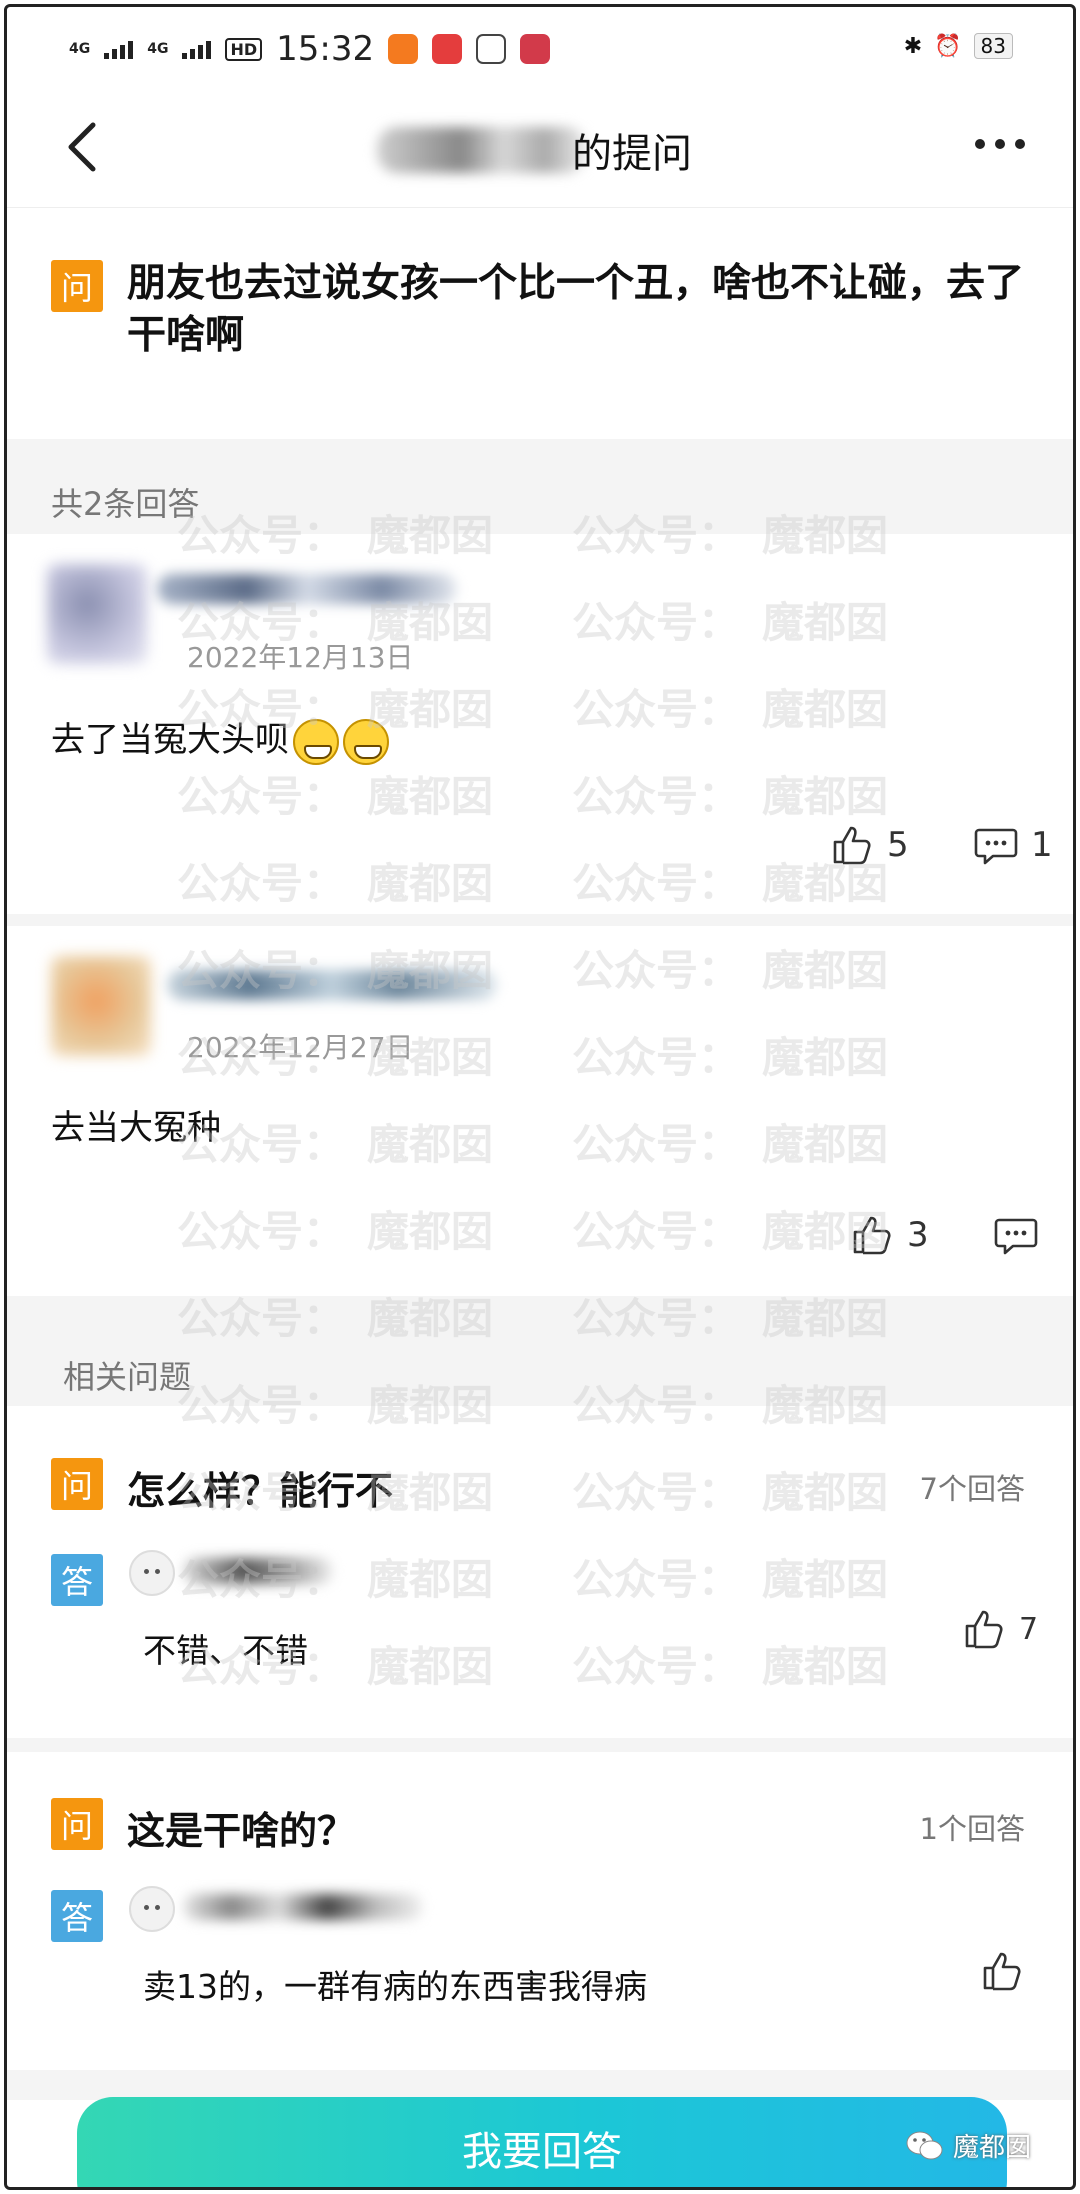 The height and width of the screenshot is (2194, 1080). What do you see at coordinates (948, 46) in the screenshot?
I see `alarm-icon: ⏰` at bounding box center [948, 46].